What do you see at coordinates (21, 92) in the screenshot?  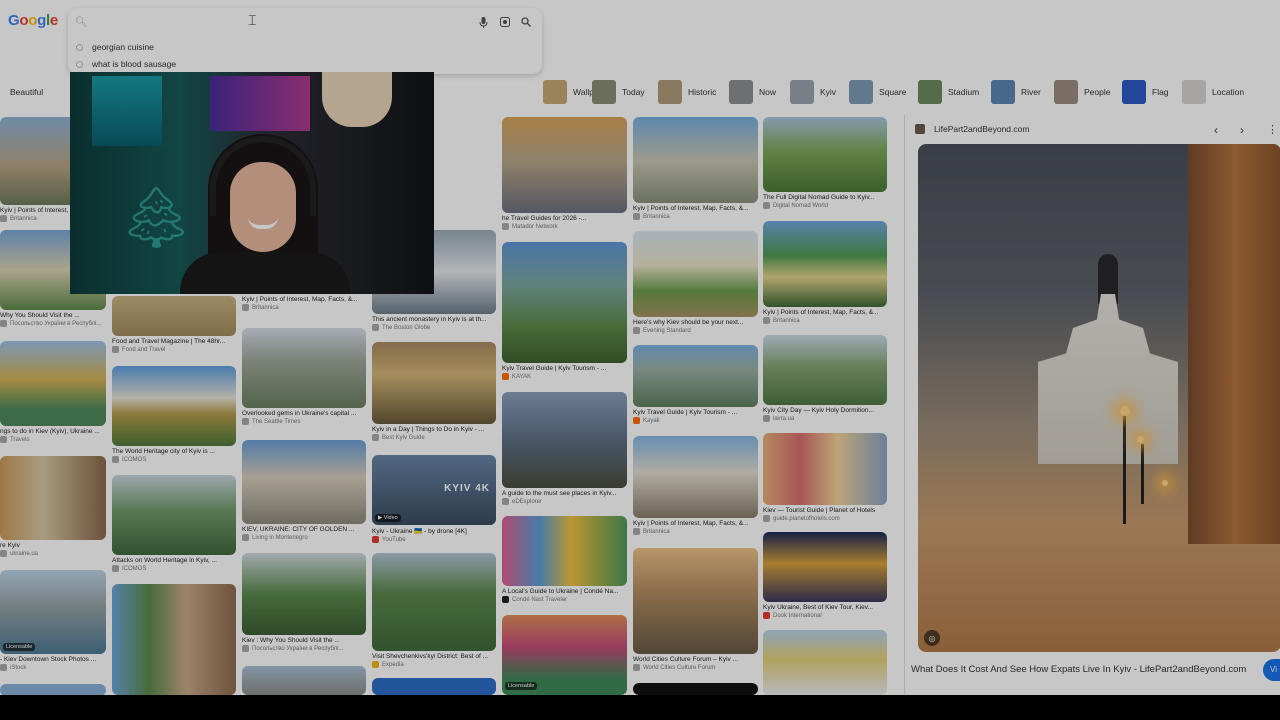 I see `chip-beautiful: Beautiful` at bounding box center [21, 92].